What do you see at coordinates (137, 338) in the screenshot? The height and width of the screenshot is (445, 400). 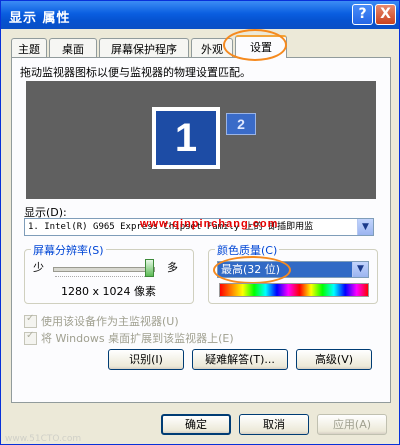 I see `extend-desktop-label: 将 Windows 桌面扩展到该监视器上(E)` at bounding box center [137, 338].